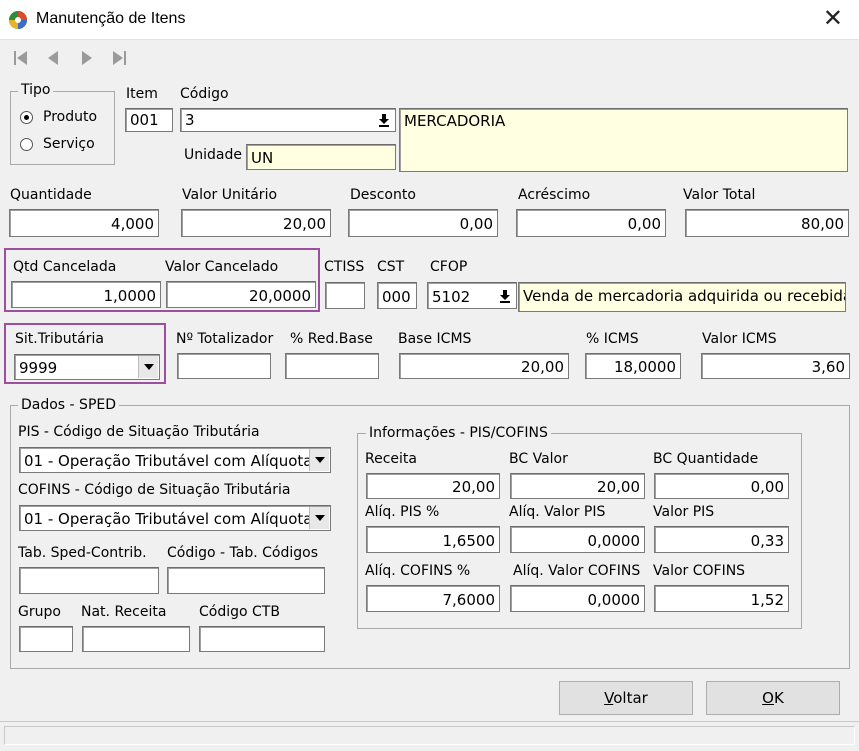  I want to click on servico-label: Serviço, so click(69, 144).